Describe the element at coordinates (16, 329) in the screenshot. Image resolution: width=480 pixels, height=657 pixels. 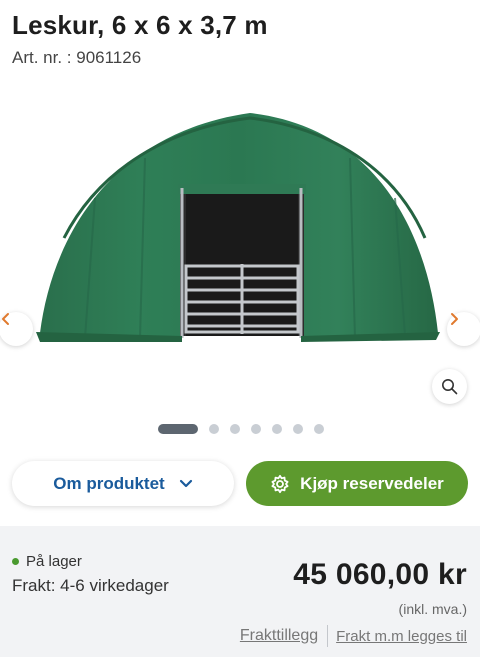
I see `previous-image-button` at that location.